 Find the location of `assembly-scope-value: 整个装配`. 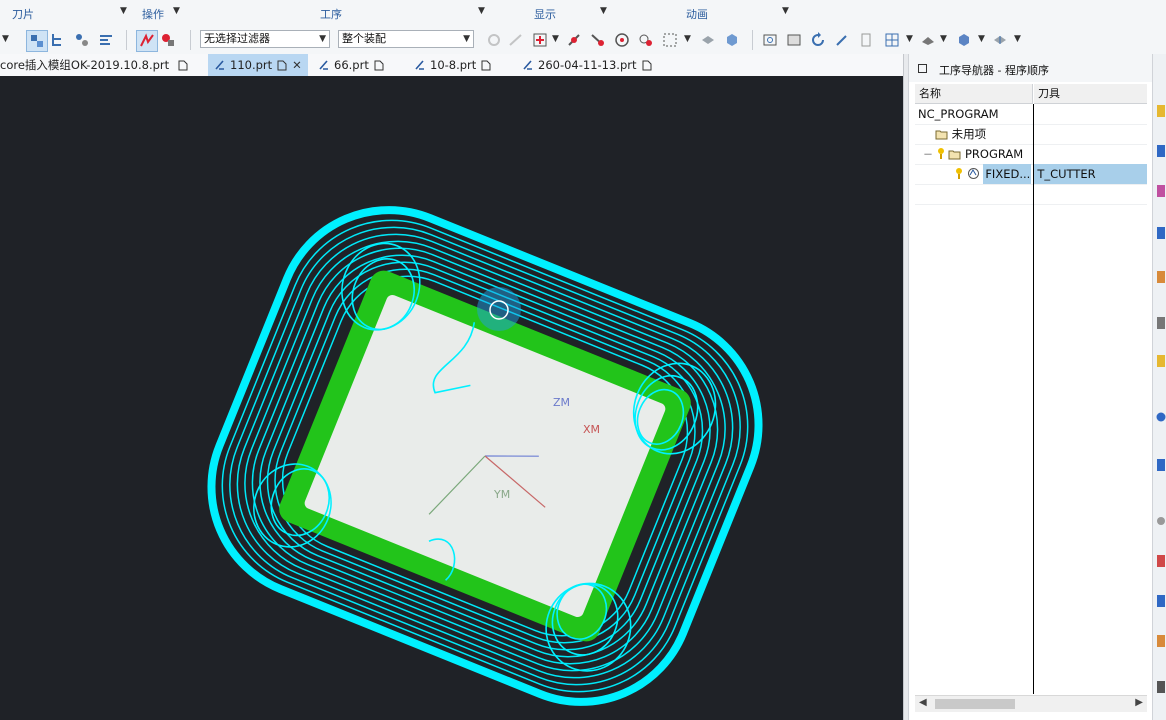

assembly-scope-value: 整个装配 is located at coordinates (364, 38).